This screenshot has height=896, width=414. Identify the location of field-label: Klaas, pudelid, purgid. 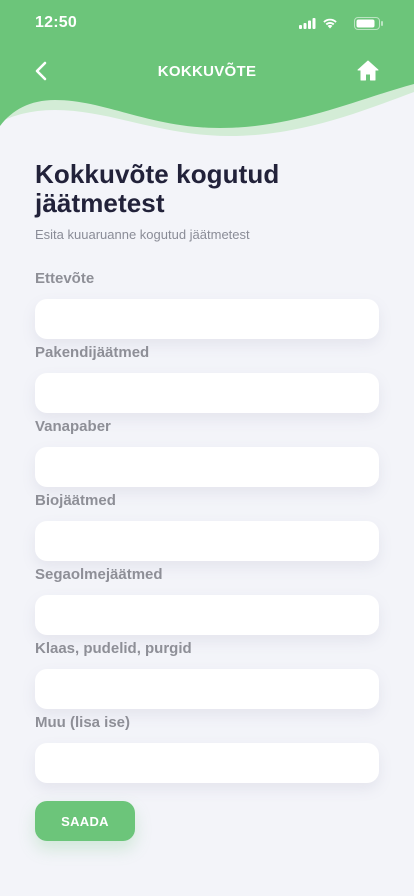
(113, 648).